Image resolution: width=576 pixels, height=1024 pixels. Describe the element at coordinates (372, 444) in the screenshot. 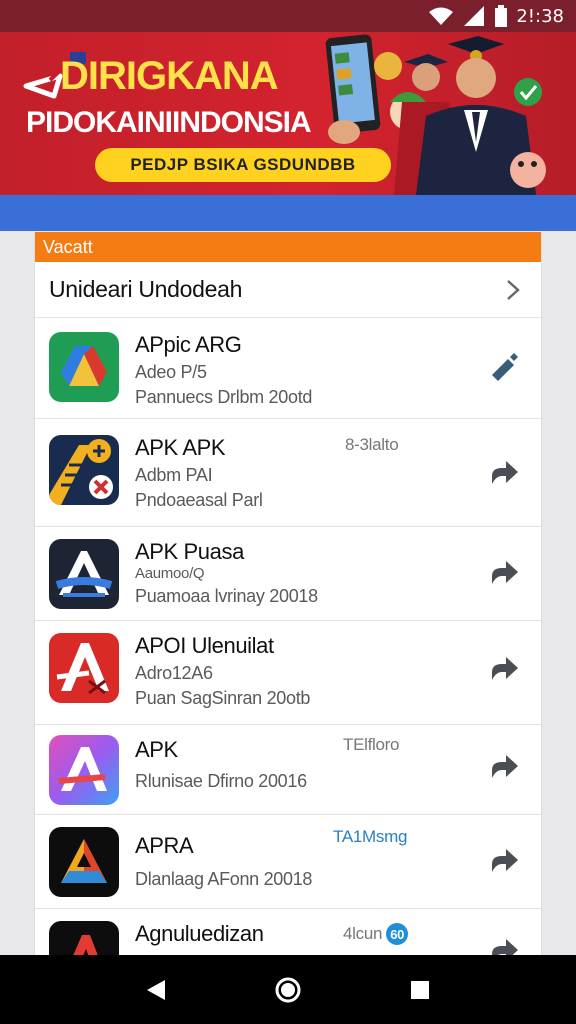

I see `app-size: 8-3lalto` at that location.